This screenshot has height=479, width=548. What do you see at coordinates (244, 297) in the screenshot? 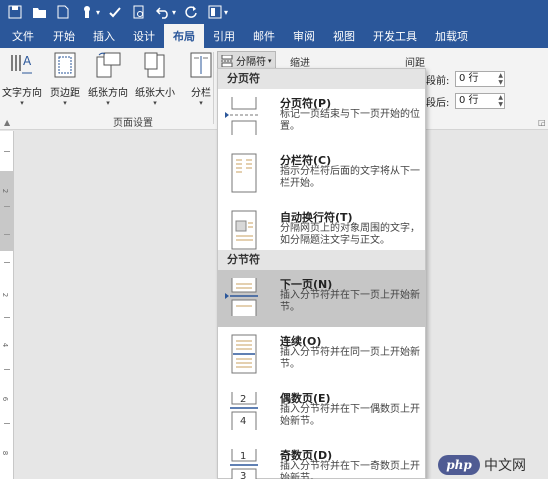
I see `next-page-section-icon` at bounding box center [244, 297].